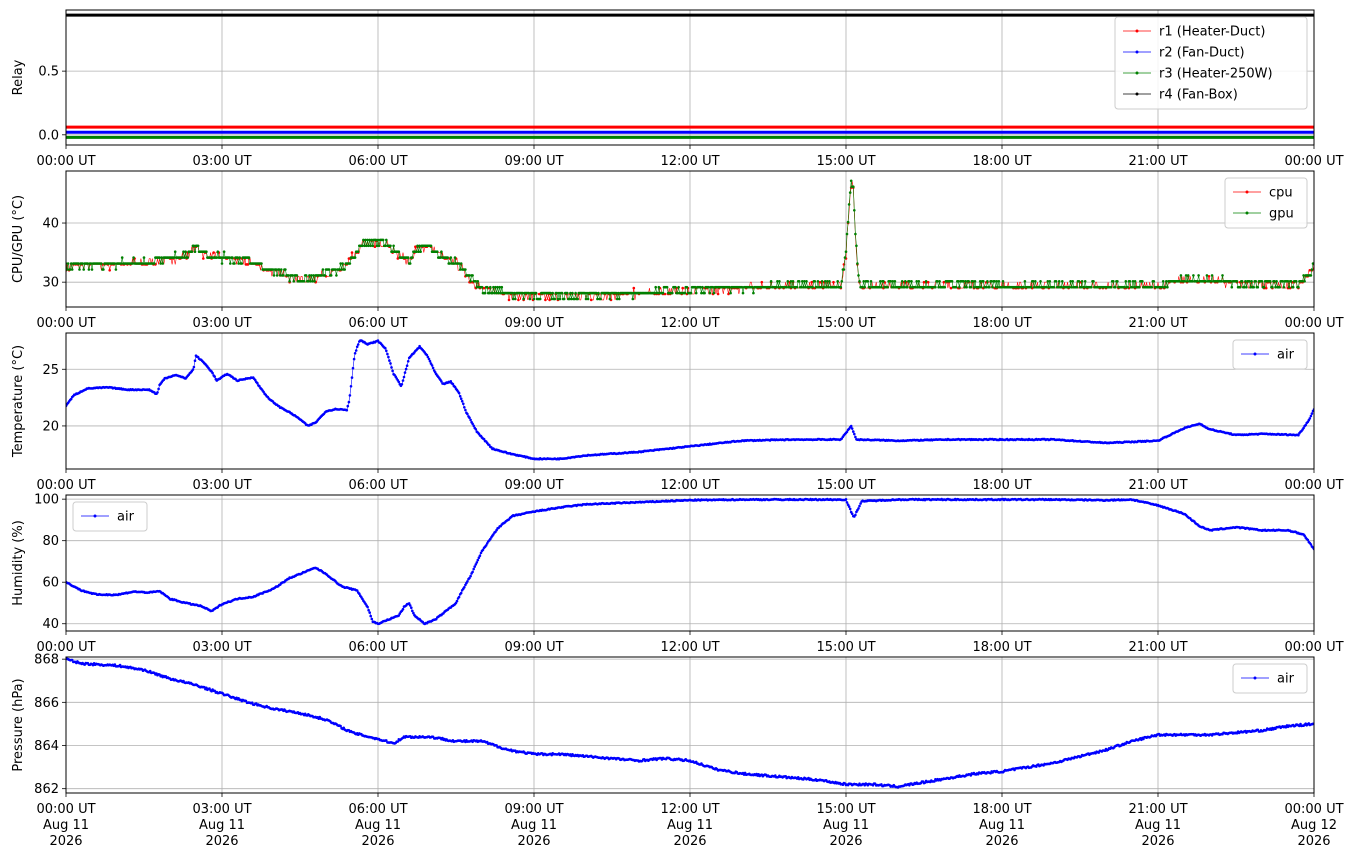  What do you see at coordinates (845, 485) in the screenshot?
I see `x-tick-label: 15:00 UT` at bounding box center [845, 485].